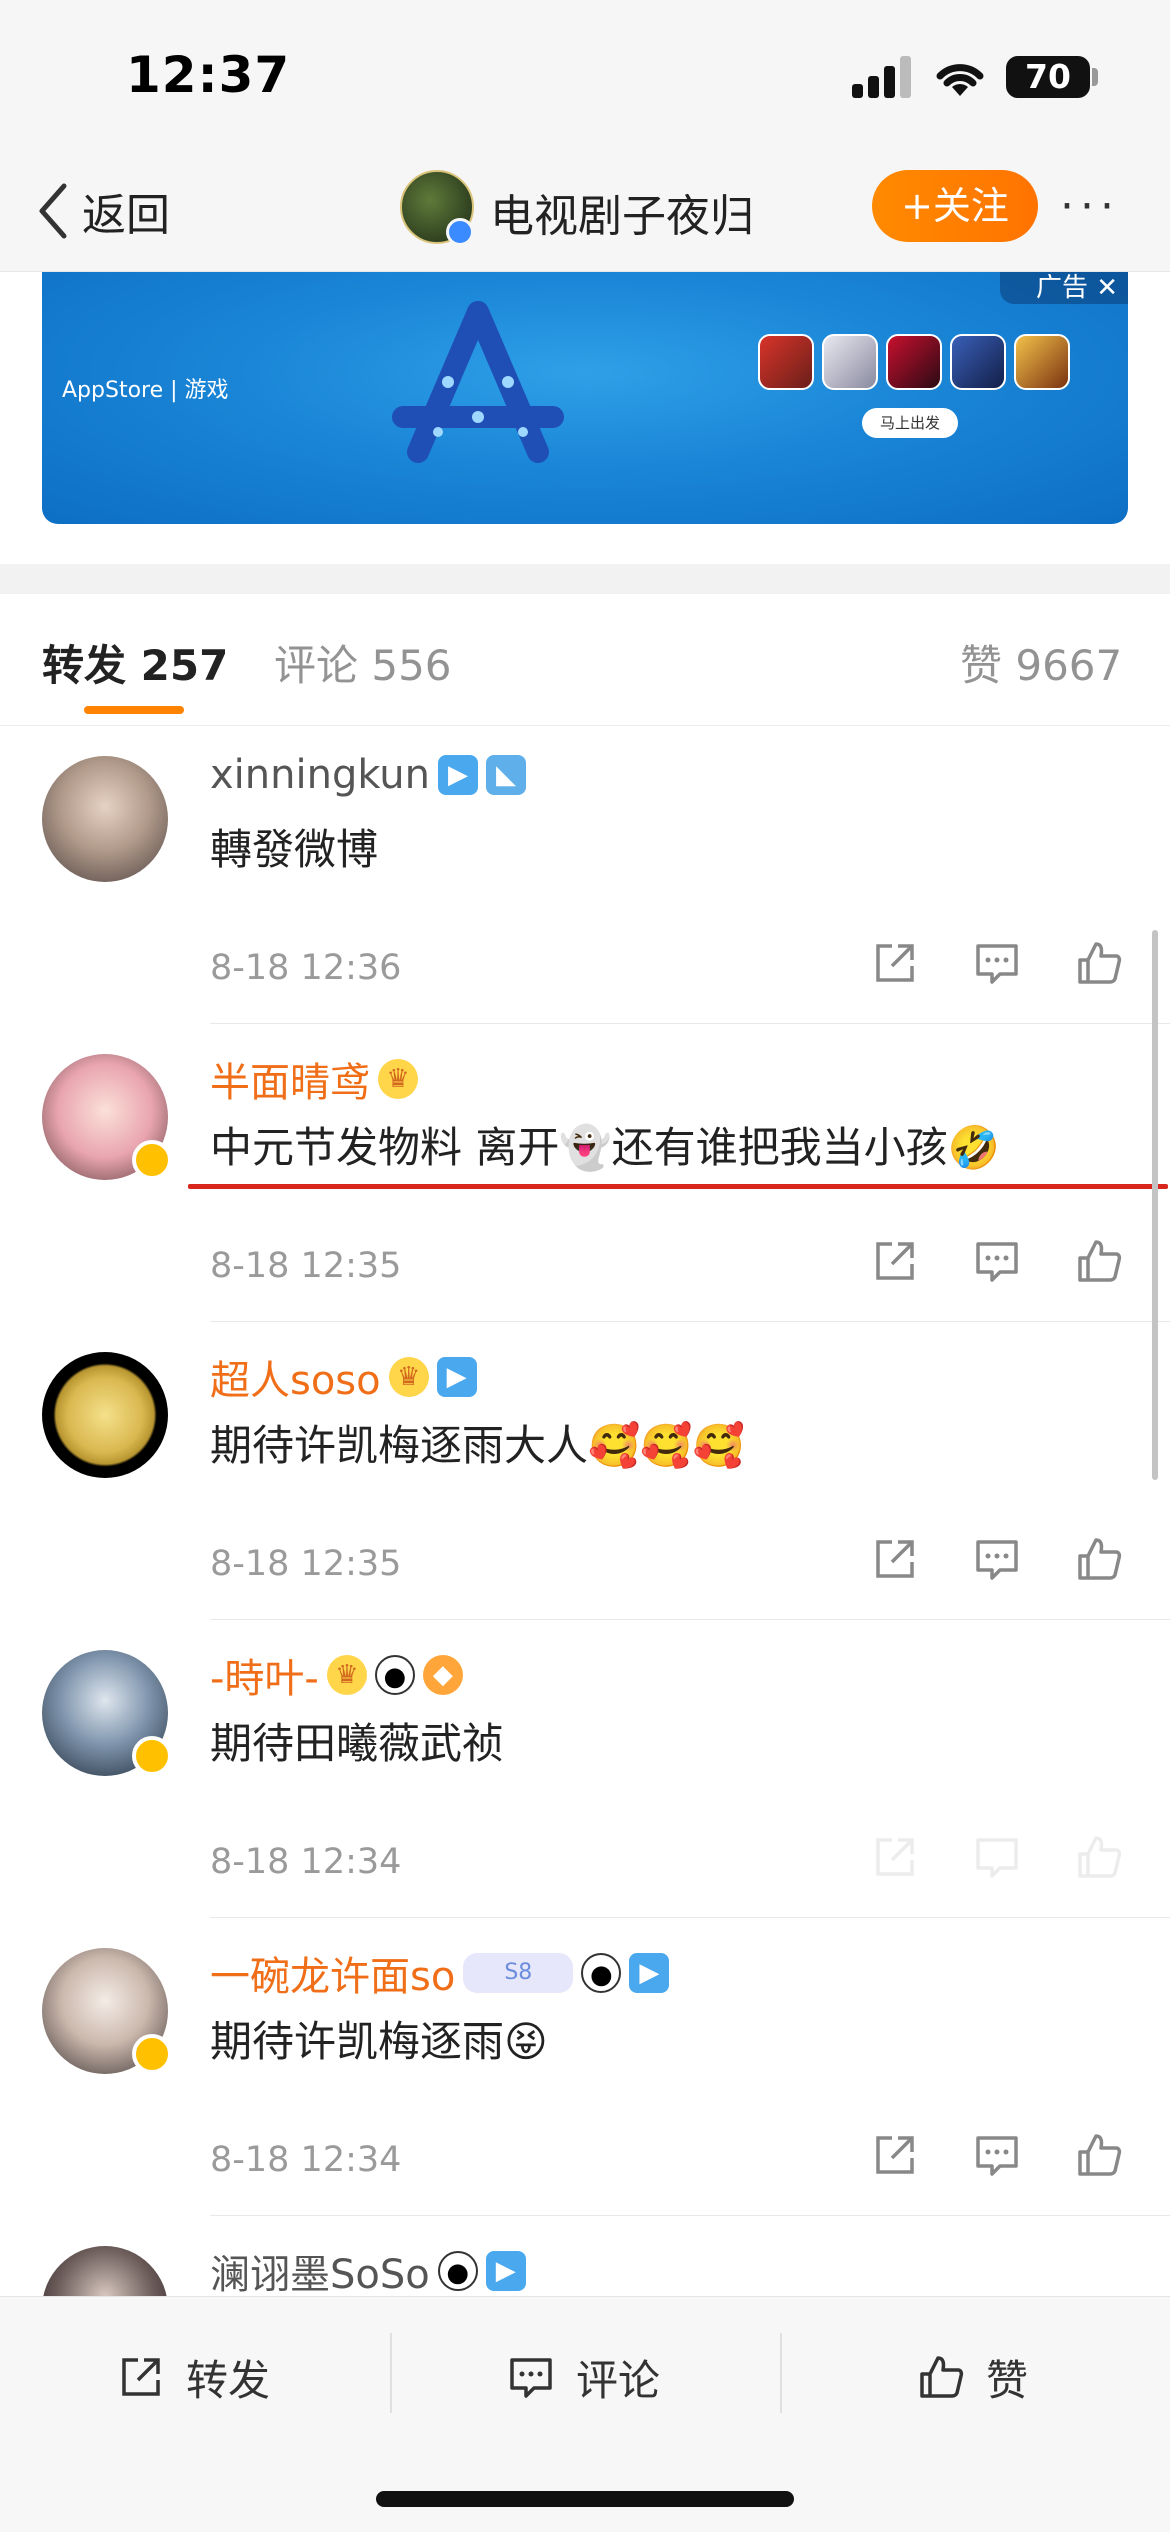 This screenshot has height=2532, width=1170. I want to click on app-store-logo-icon, so click(478, 382).